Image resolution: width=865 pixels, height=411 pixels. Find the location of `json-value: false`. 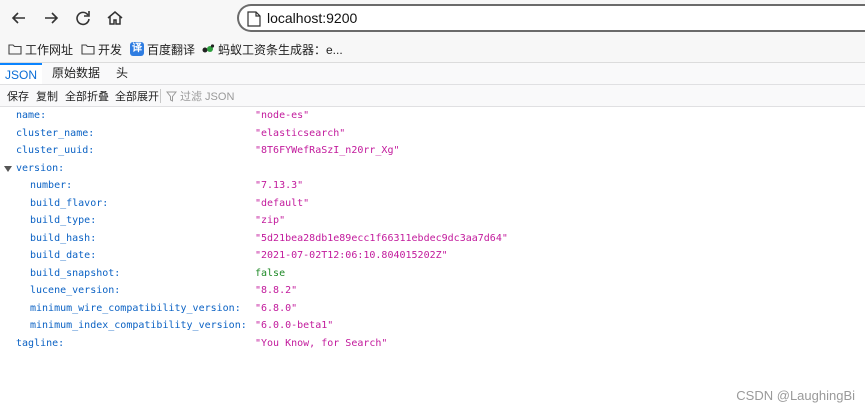

json-value: false is located at coordinates (270, 273).